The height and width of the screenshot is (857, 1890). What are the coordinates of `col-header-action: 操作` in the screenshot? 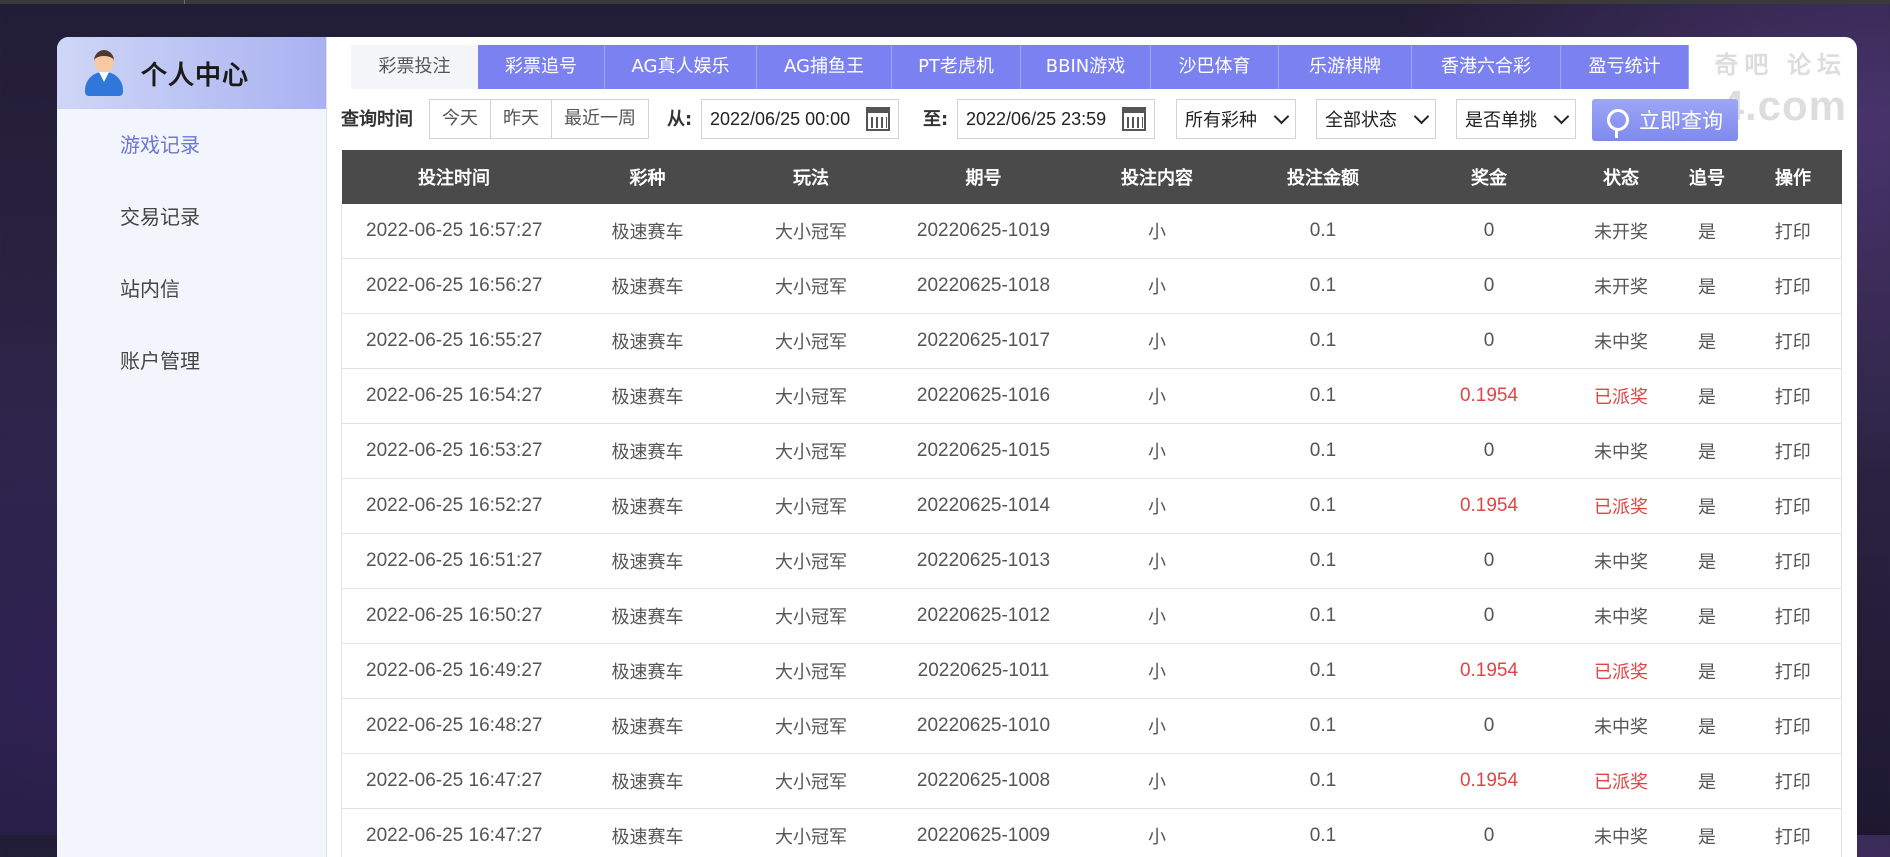 It's located at (1793, 177).